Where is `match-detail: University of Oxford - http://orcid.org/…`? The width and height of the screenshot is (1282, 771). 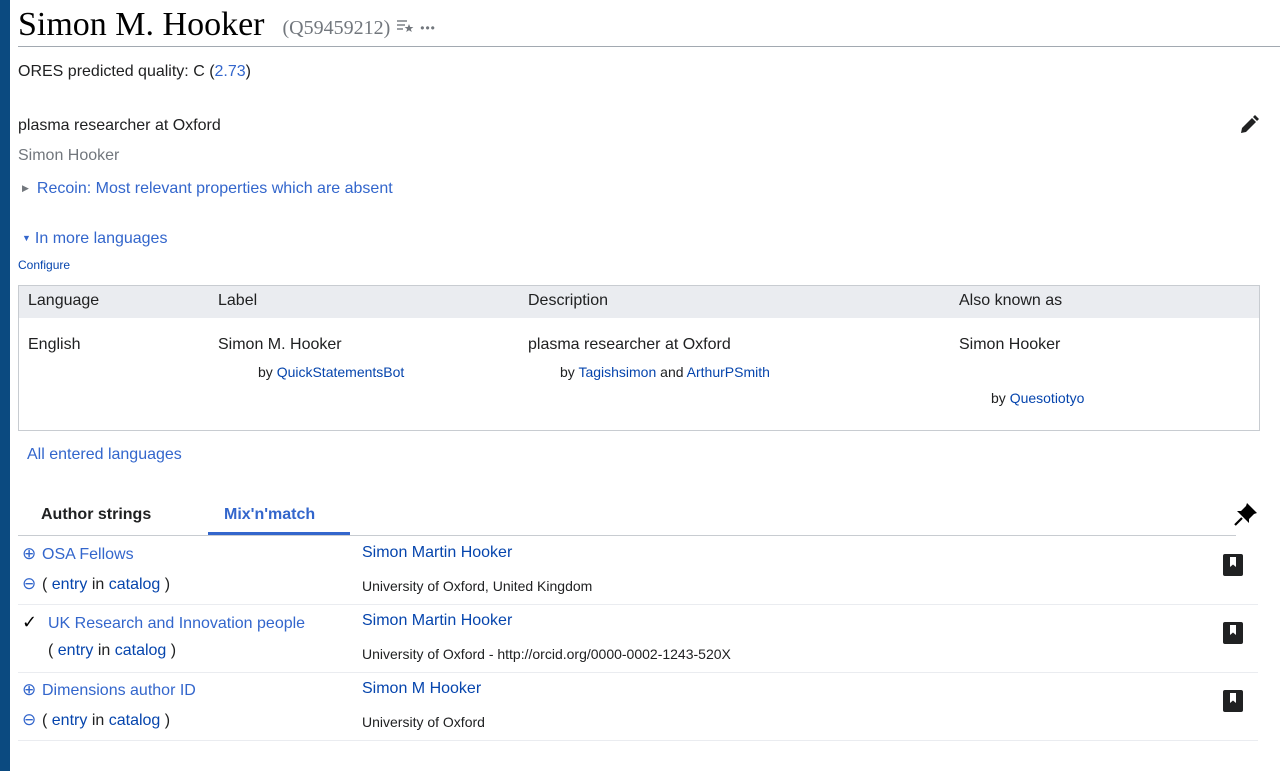
match-detail: University of Oxford - http://orcid.org/… is located at coordinates (546, 654).